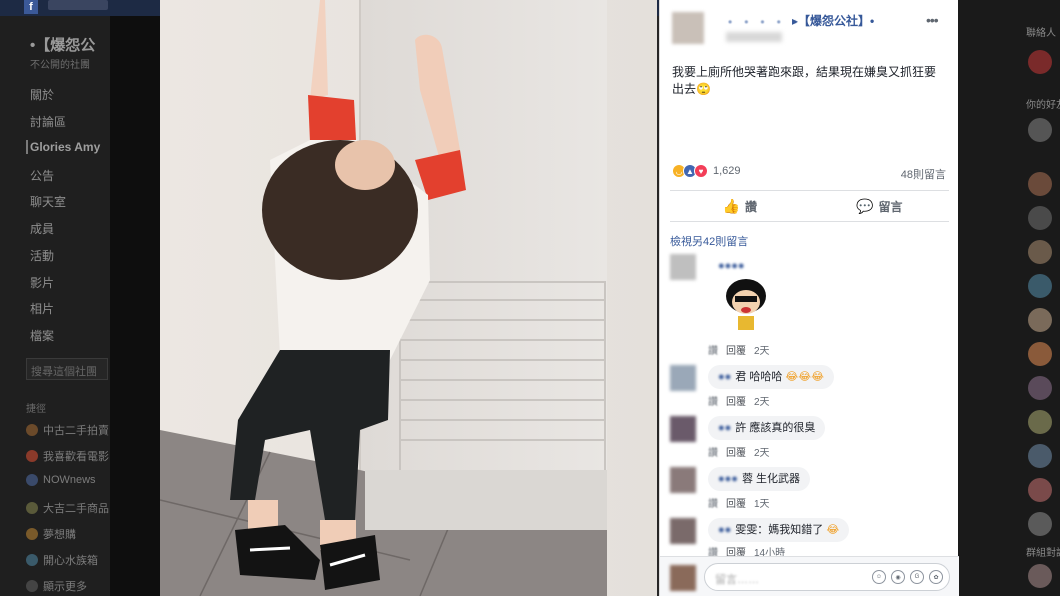  I want to click on author-avatar, so click(688, 28).